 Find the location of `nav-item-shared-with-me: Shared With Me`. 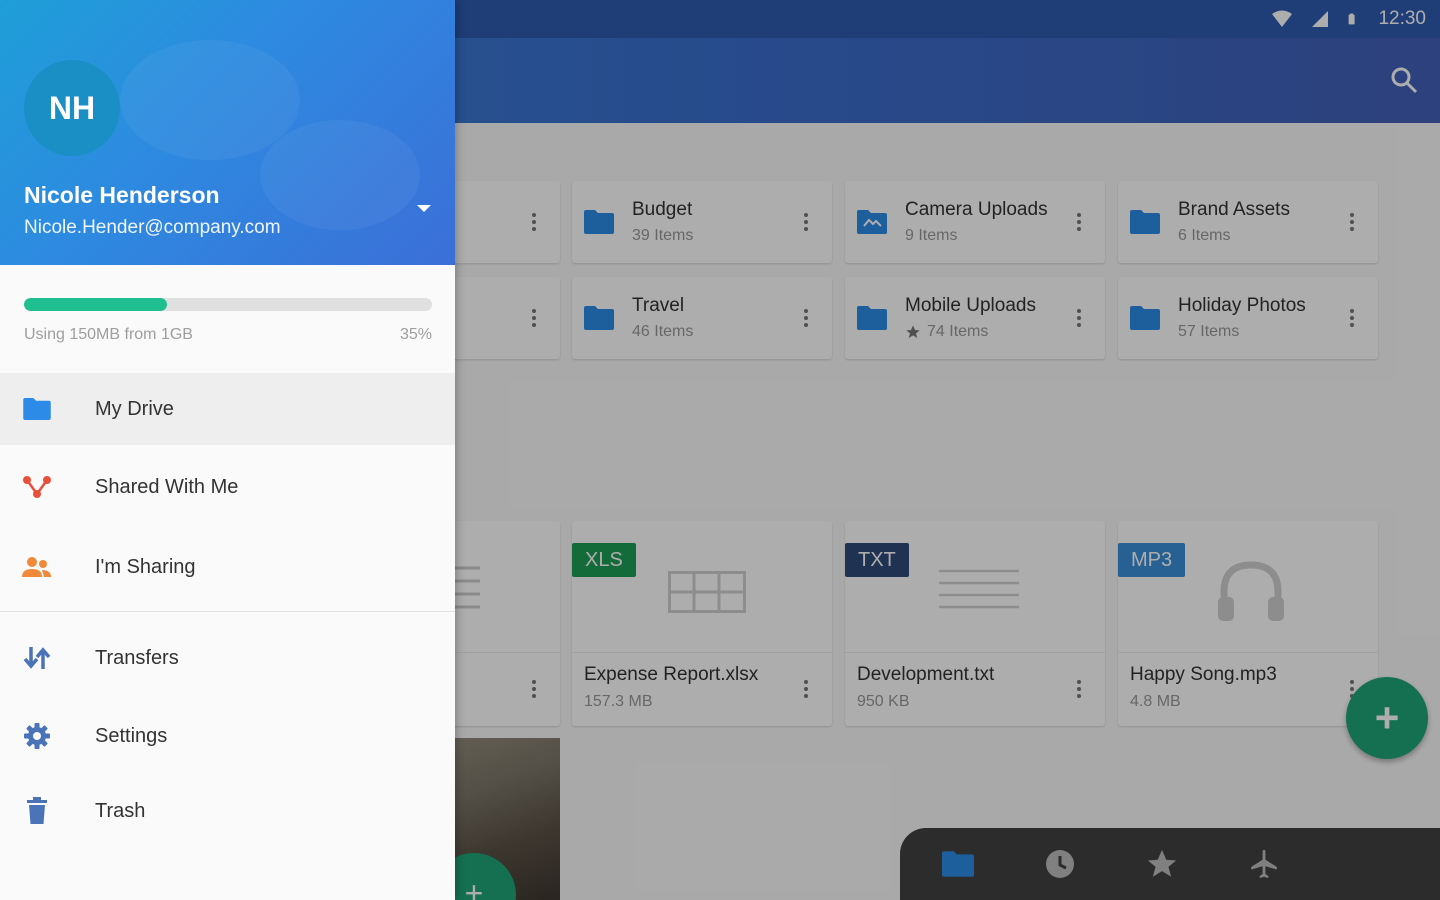

nav-item-shared-with-me: Shared With Me is located at coordinates (227, 487).